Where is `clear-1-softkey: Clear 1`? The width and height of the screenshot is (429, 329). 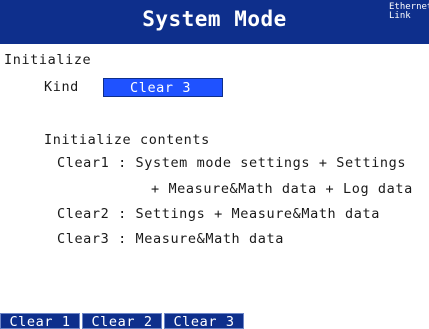 clear-1-softkey: Clear 1 is located at coordinates (40, 321).